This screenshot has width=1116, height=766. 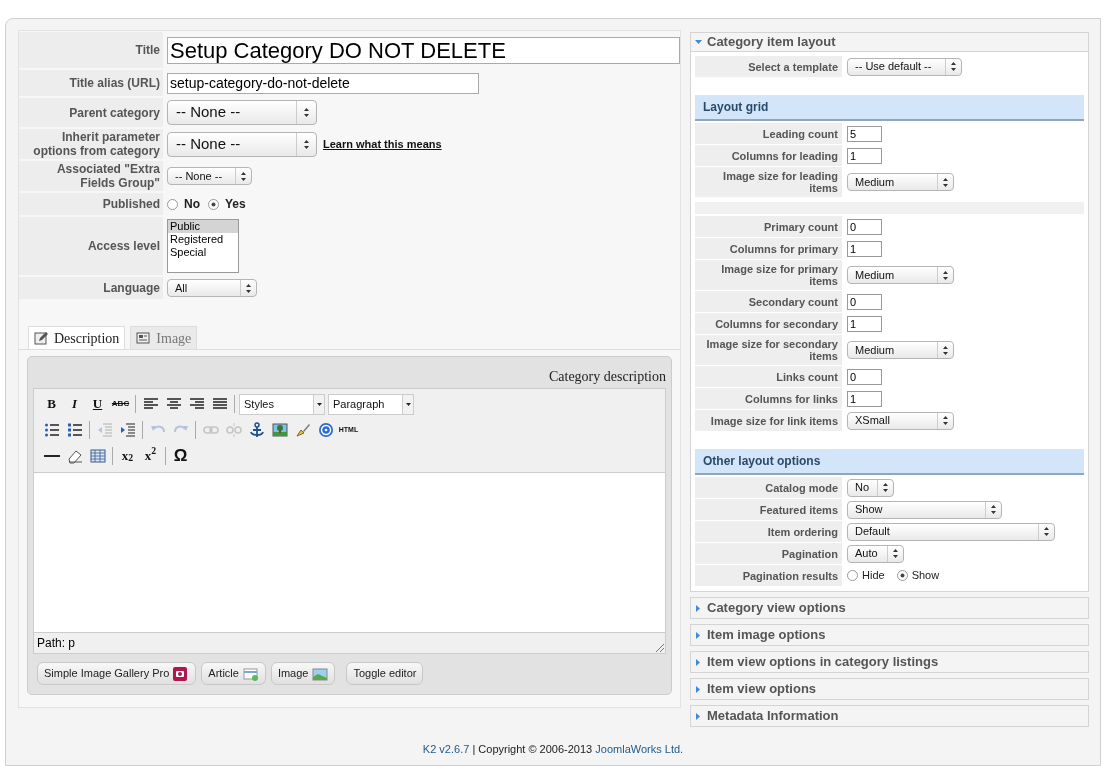 What do you see at coordinates (889, 662) in the screenshot?
I see `panel-header: Item view options in category listings` at bounding box center [889, 662].